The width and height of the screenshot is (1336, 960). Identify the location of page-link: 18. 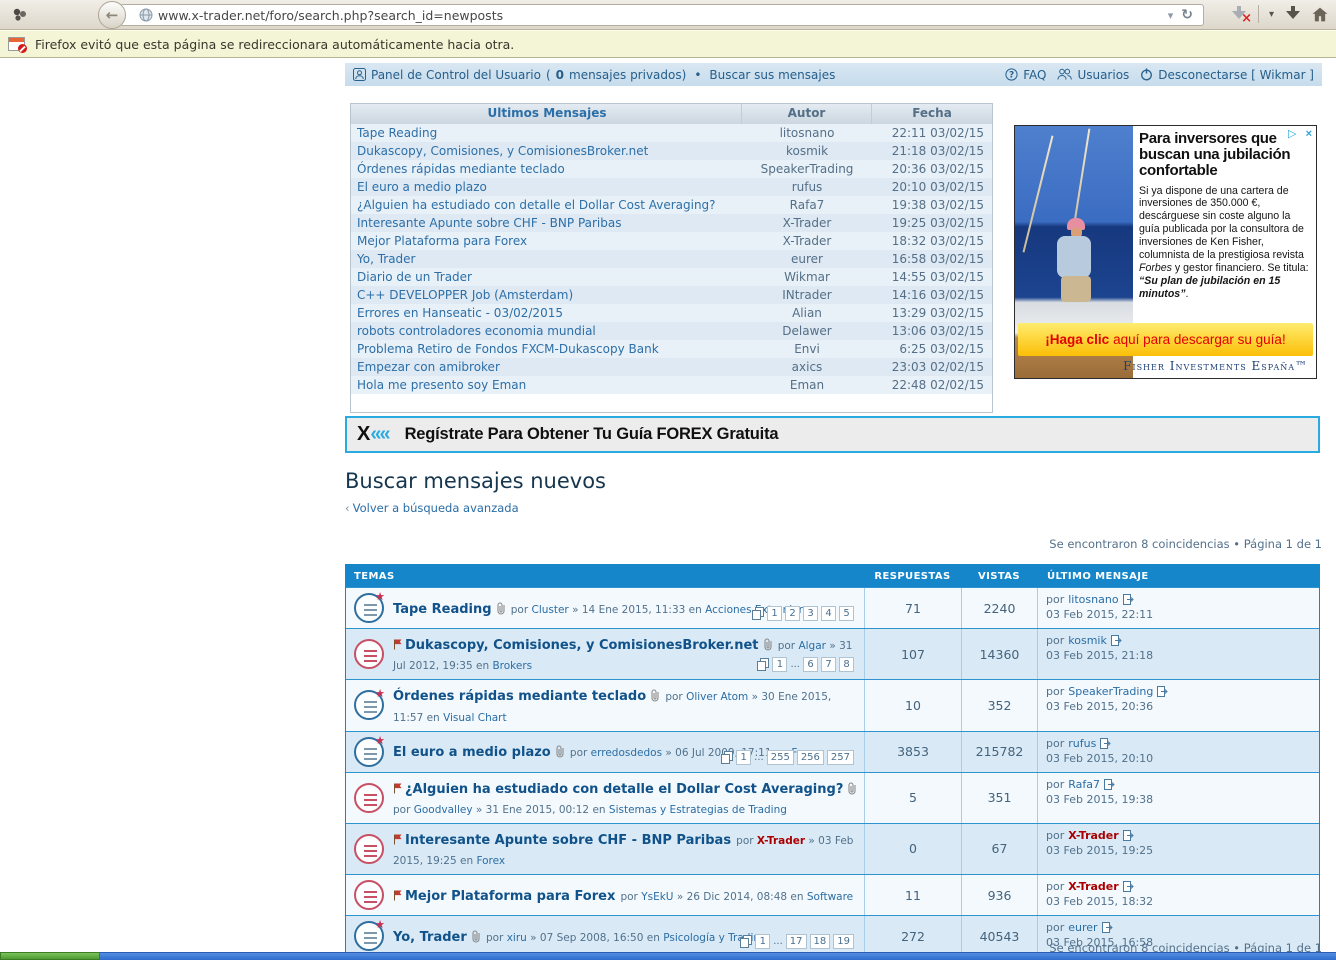
(820, 941).